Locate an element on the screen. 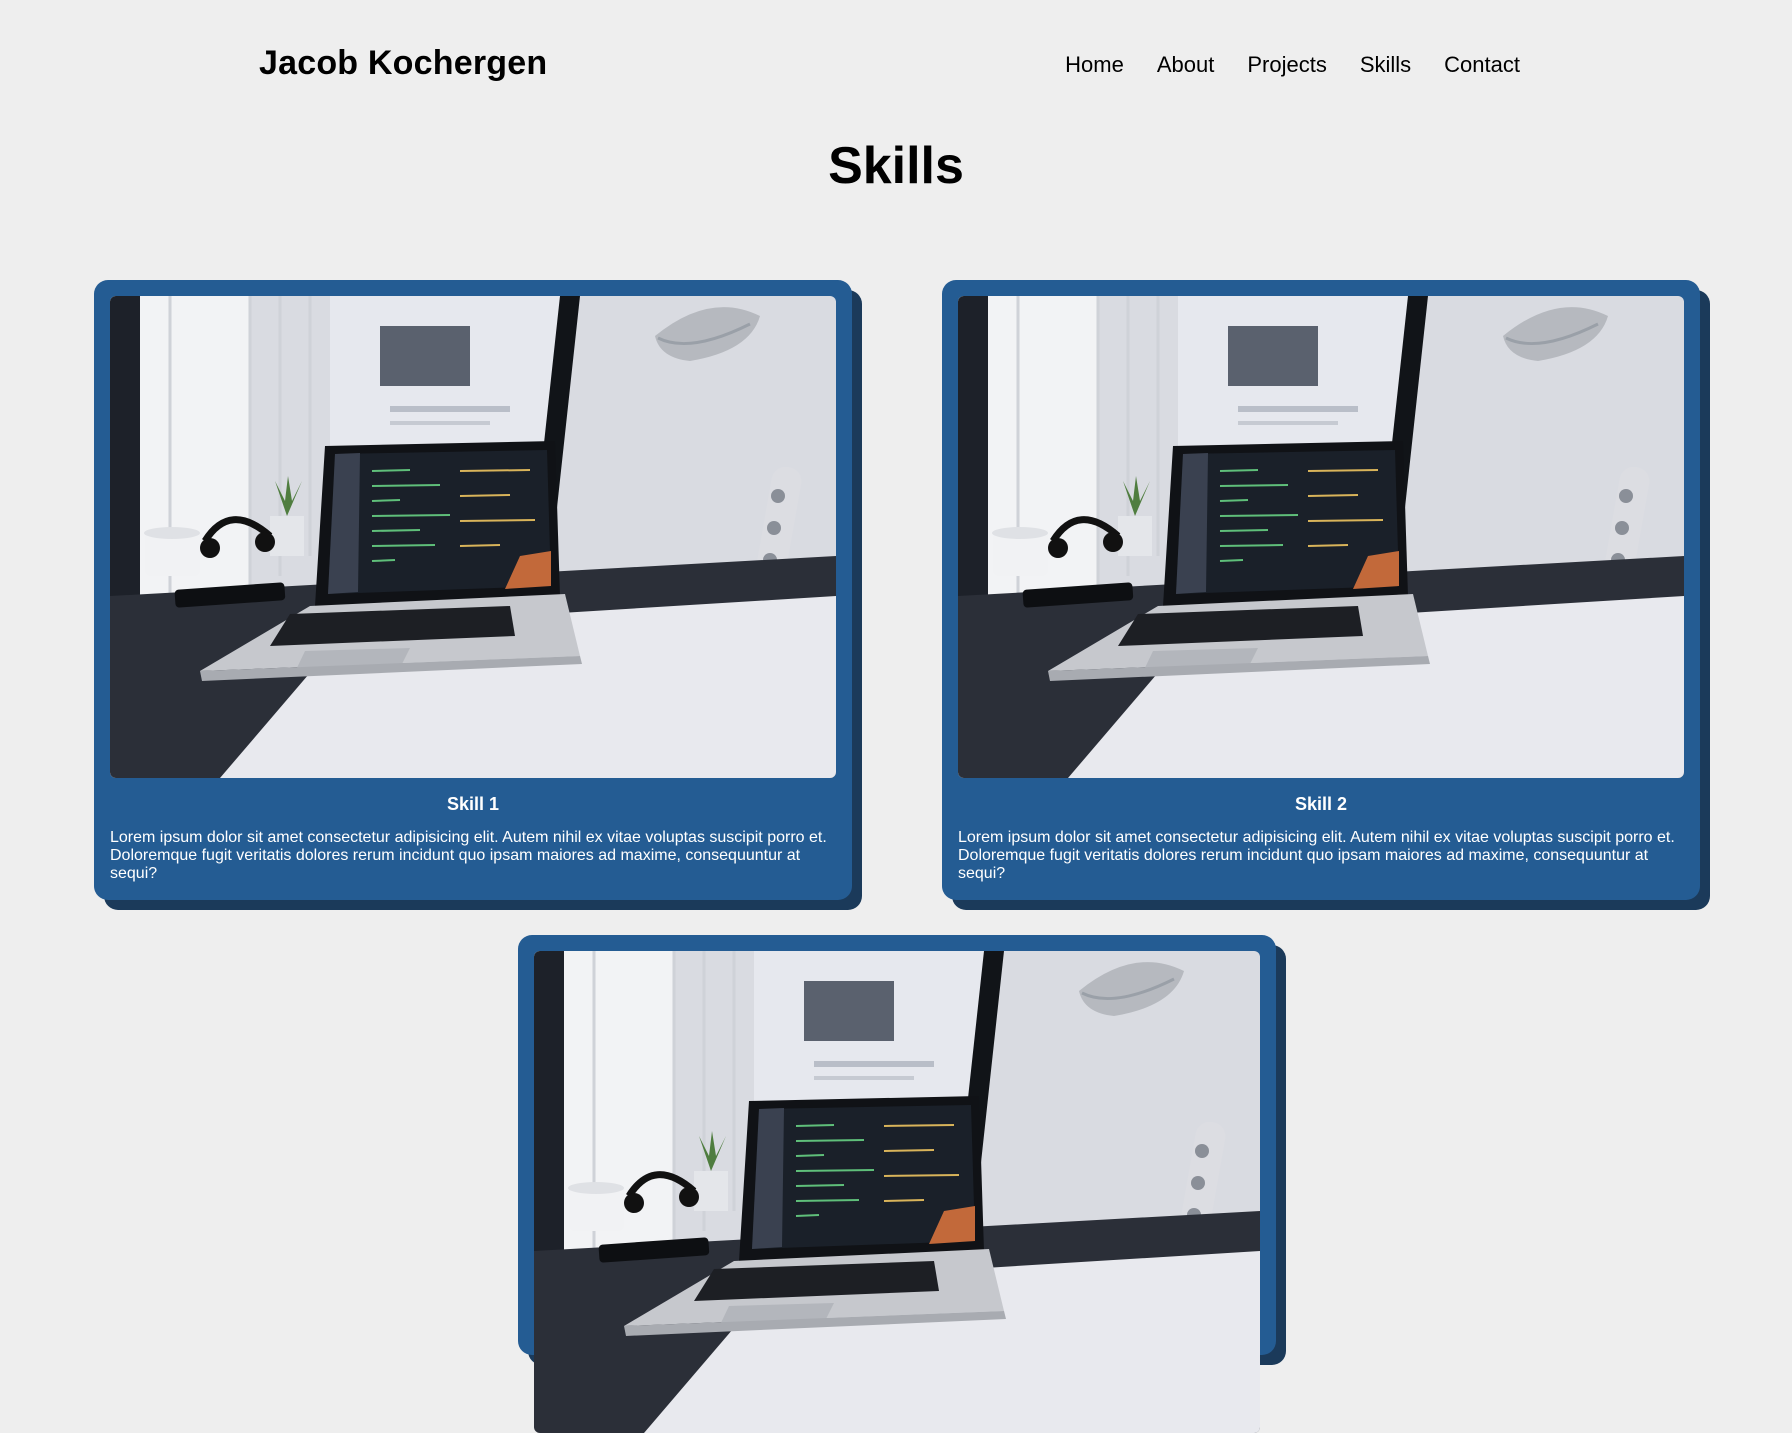 This screenshot has width=1792, height=1433. main-nav: Home About Projects Skills Contact is located at coordinates (1292, 65).